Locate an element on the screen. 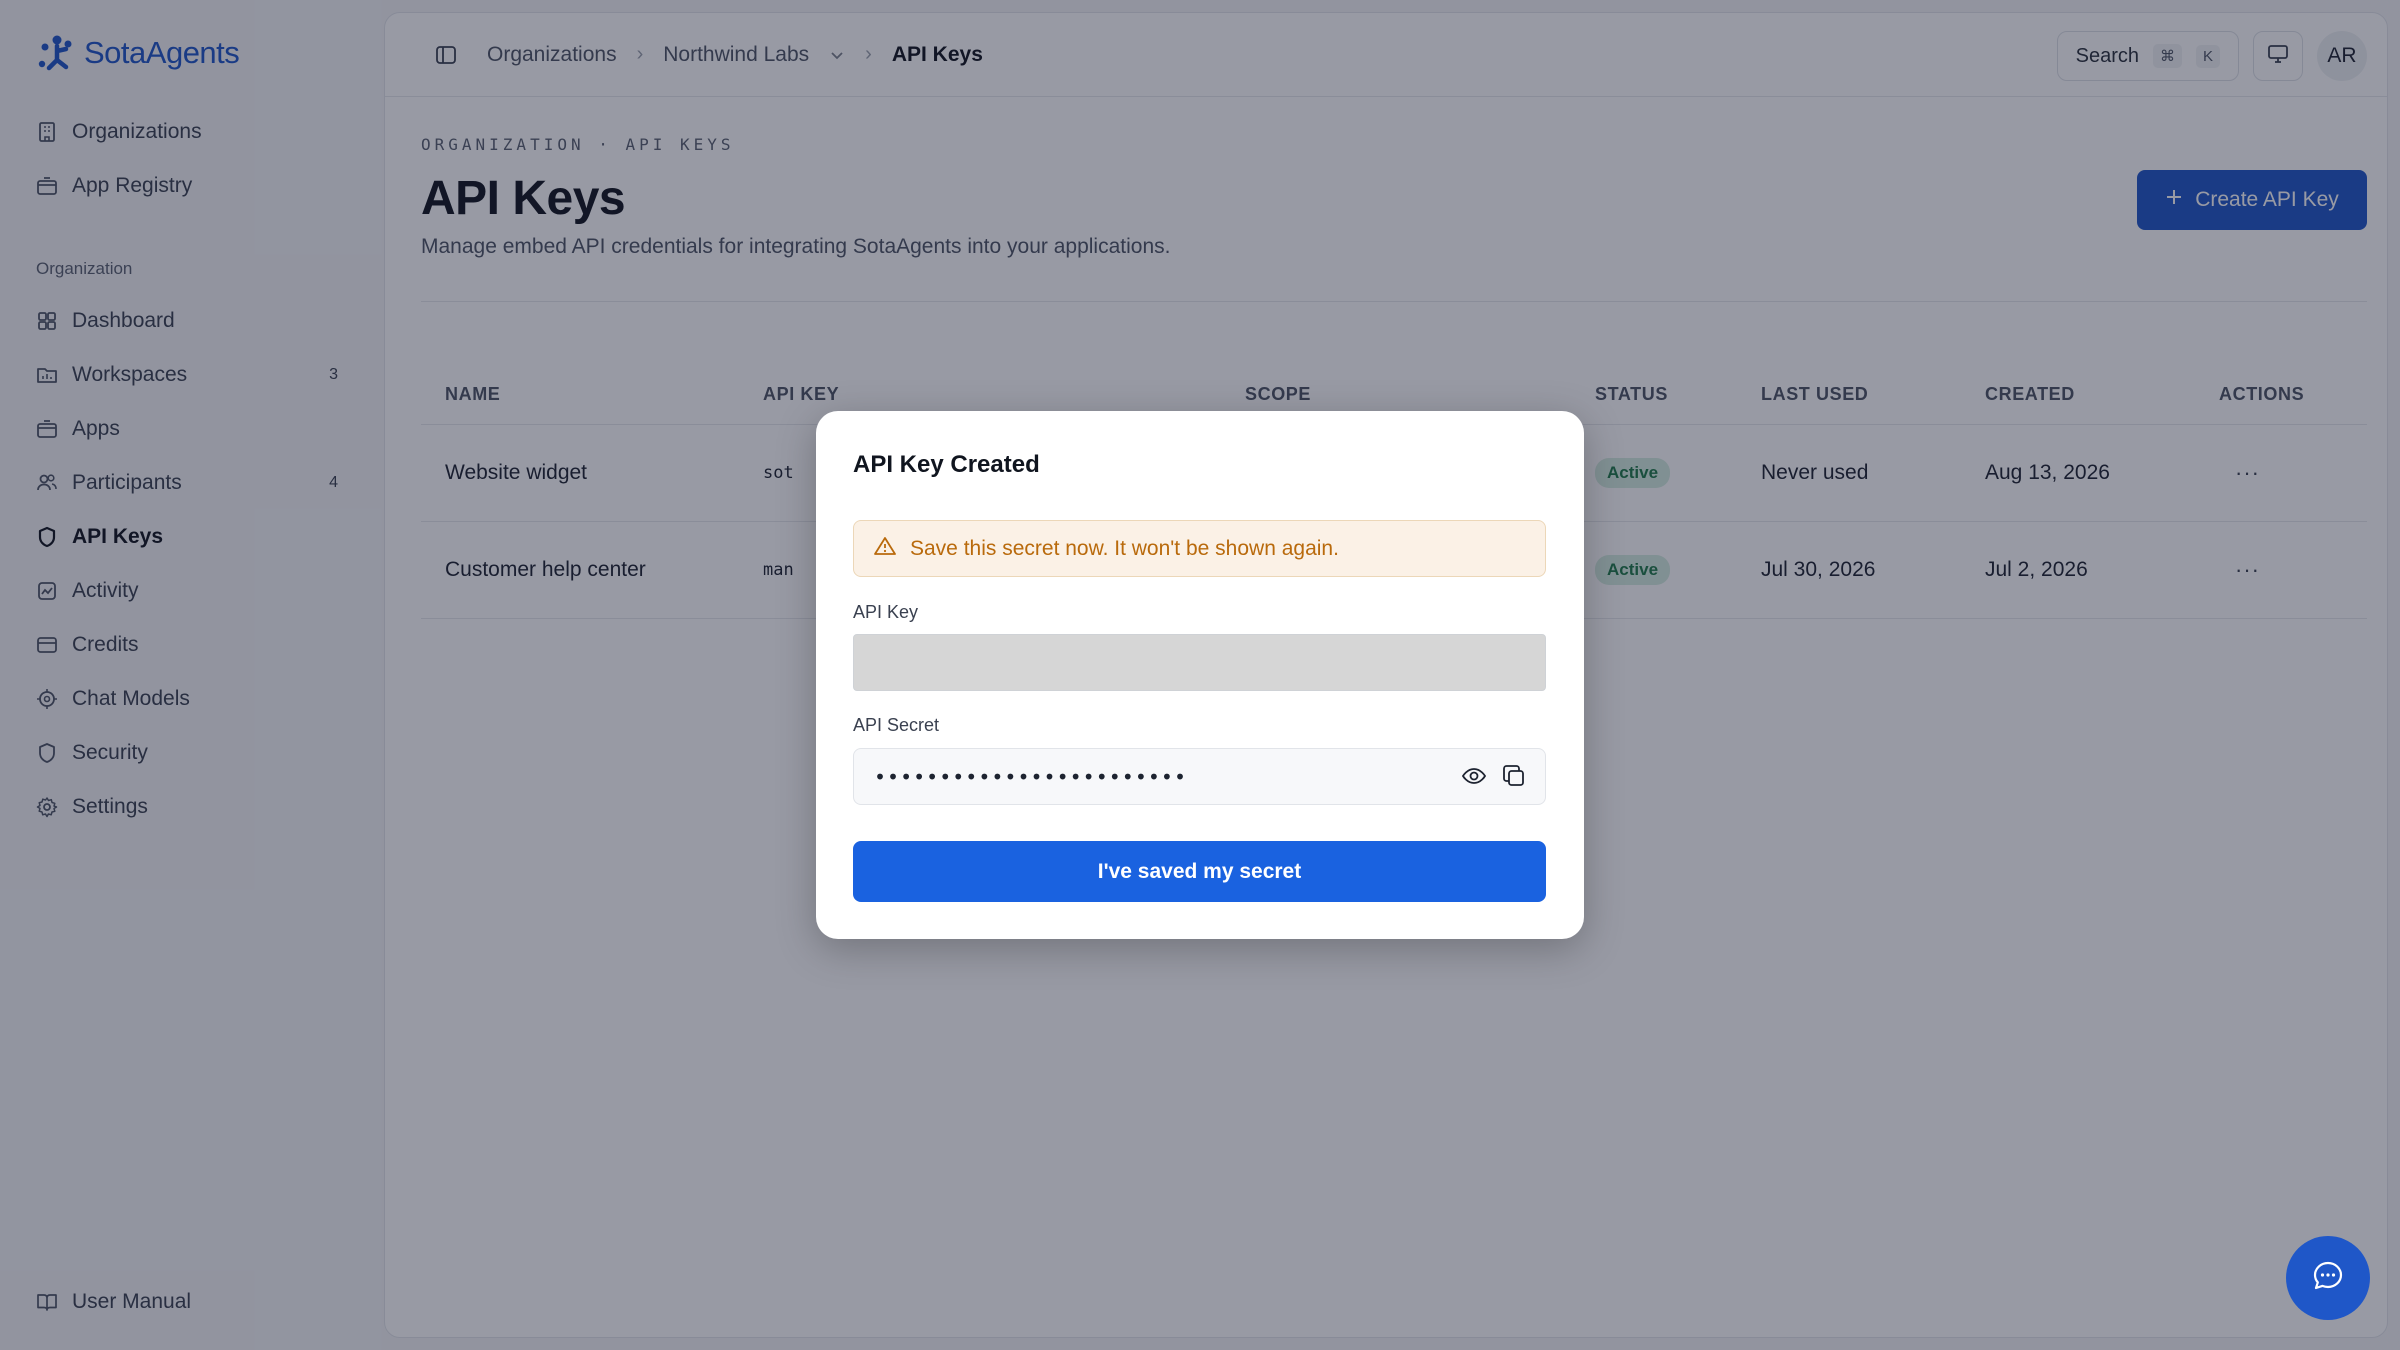  chat-support-button is located at coordinates (2328, 1278).